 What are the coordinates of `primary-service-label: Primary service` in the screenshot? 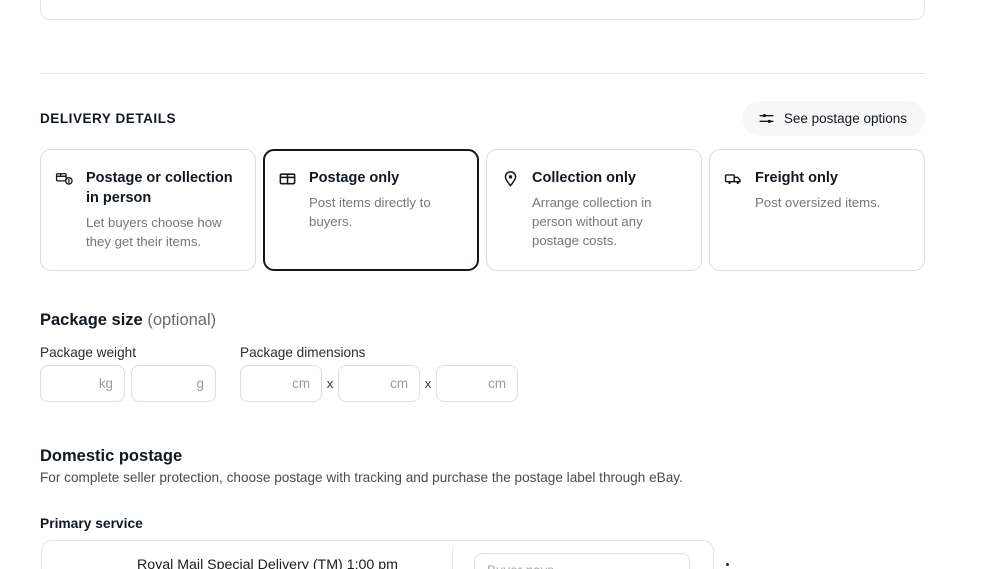 It's located at (91, 523).